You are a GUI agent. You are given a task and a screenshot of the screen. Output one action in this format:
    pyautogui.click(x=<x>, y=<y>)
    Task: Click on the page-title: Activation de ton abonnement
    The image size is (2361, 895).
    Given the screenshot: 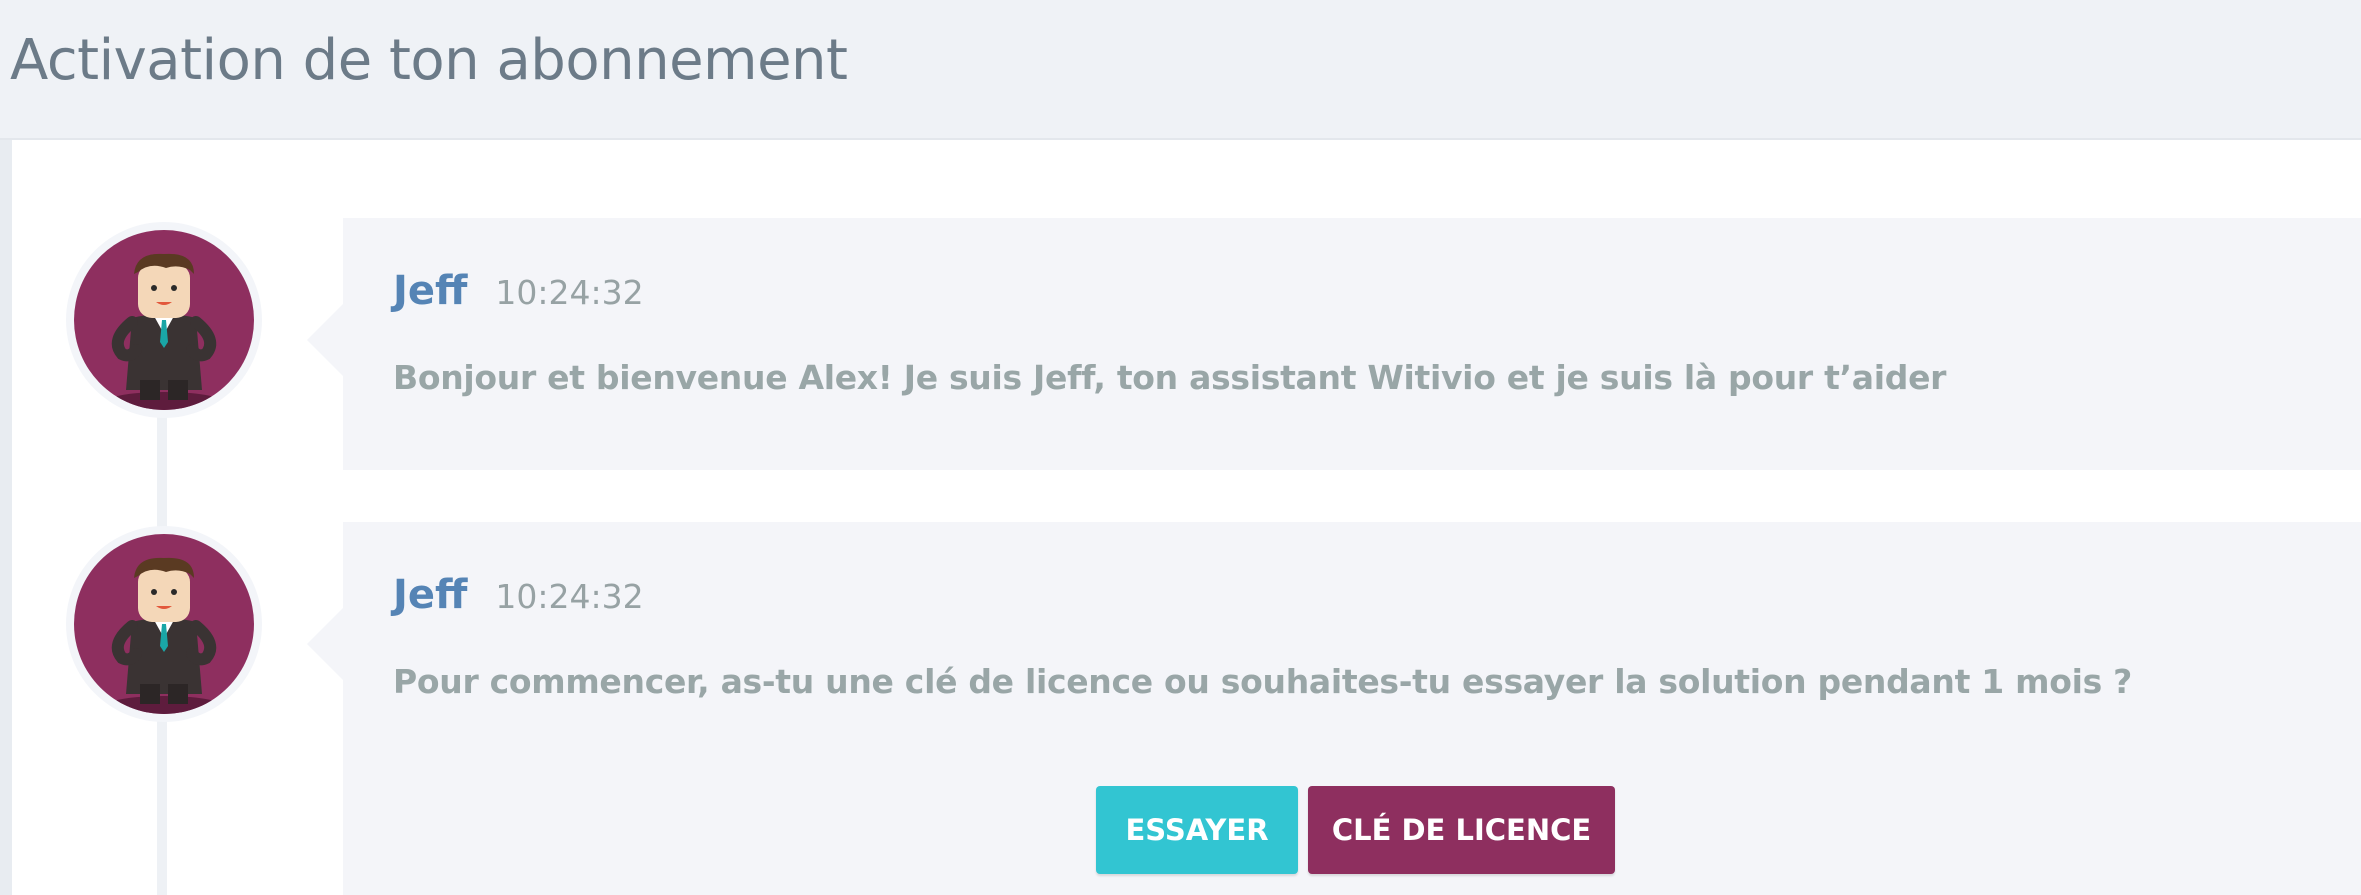 What is the action you would take?
    pyautogui.click(x=429, y=60)
    